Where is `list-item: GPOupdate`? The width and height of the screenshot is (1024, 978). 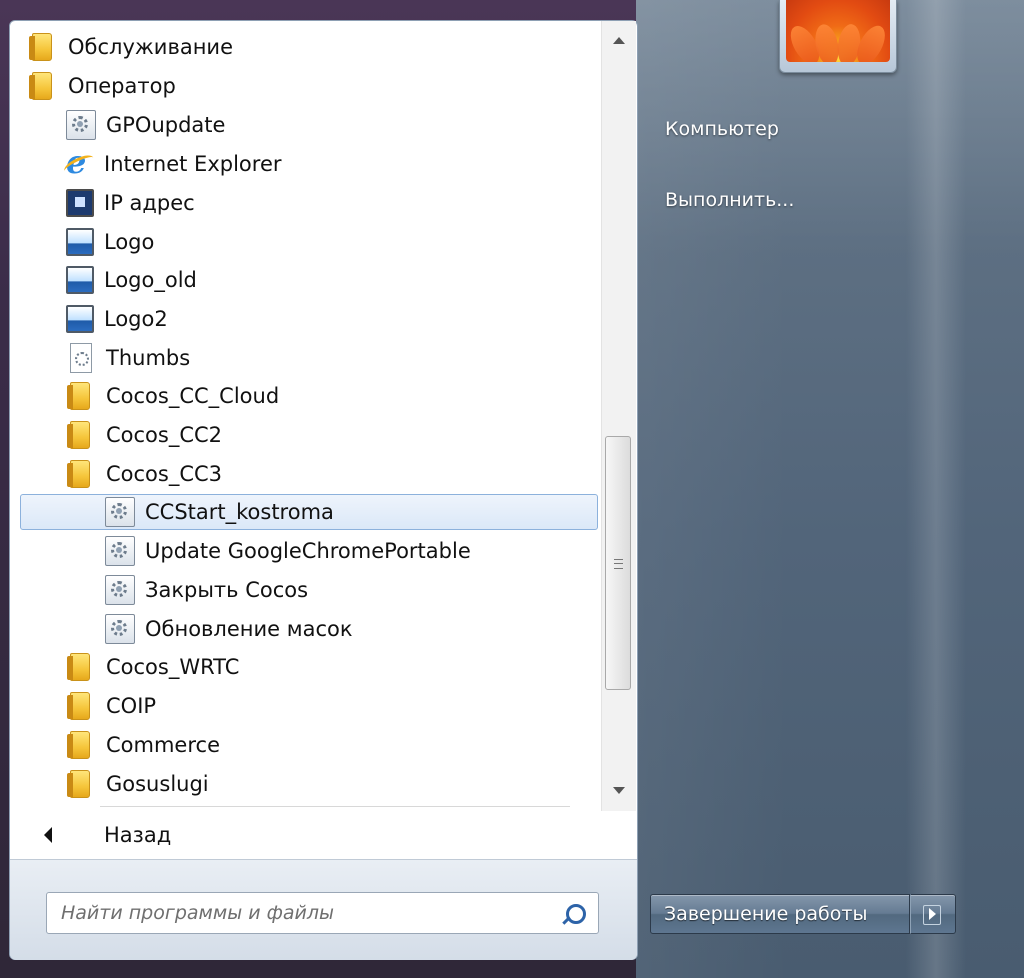 list-item: GPOupdate is located at coordinates (326, 125).